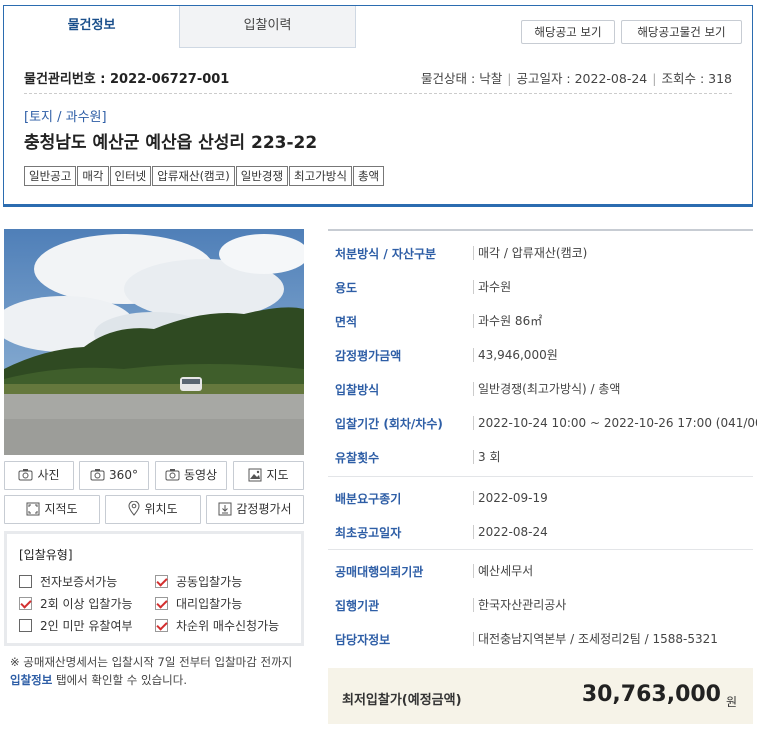 This screenshot has height=730, width=757. Describe the element at coordinates (368, 499) in the screenshot. I see `detail-label: 배분요구종기` at that location.